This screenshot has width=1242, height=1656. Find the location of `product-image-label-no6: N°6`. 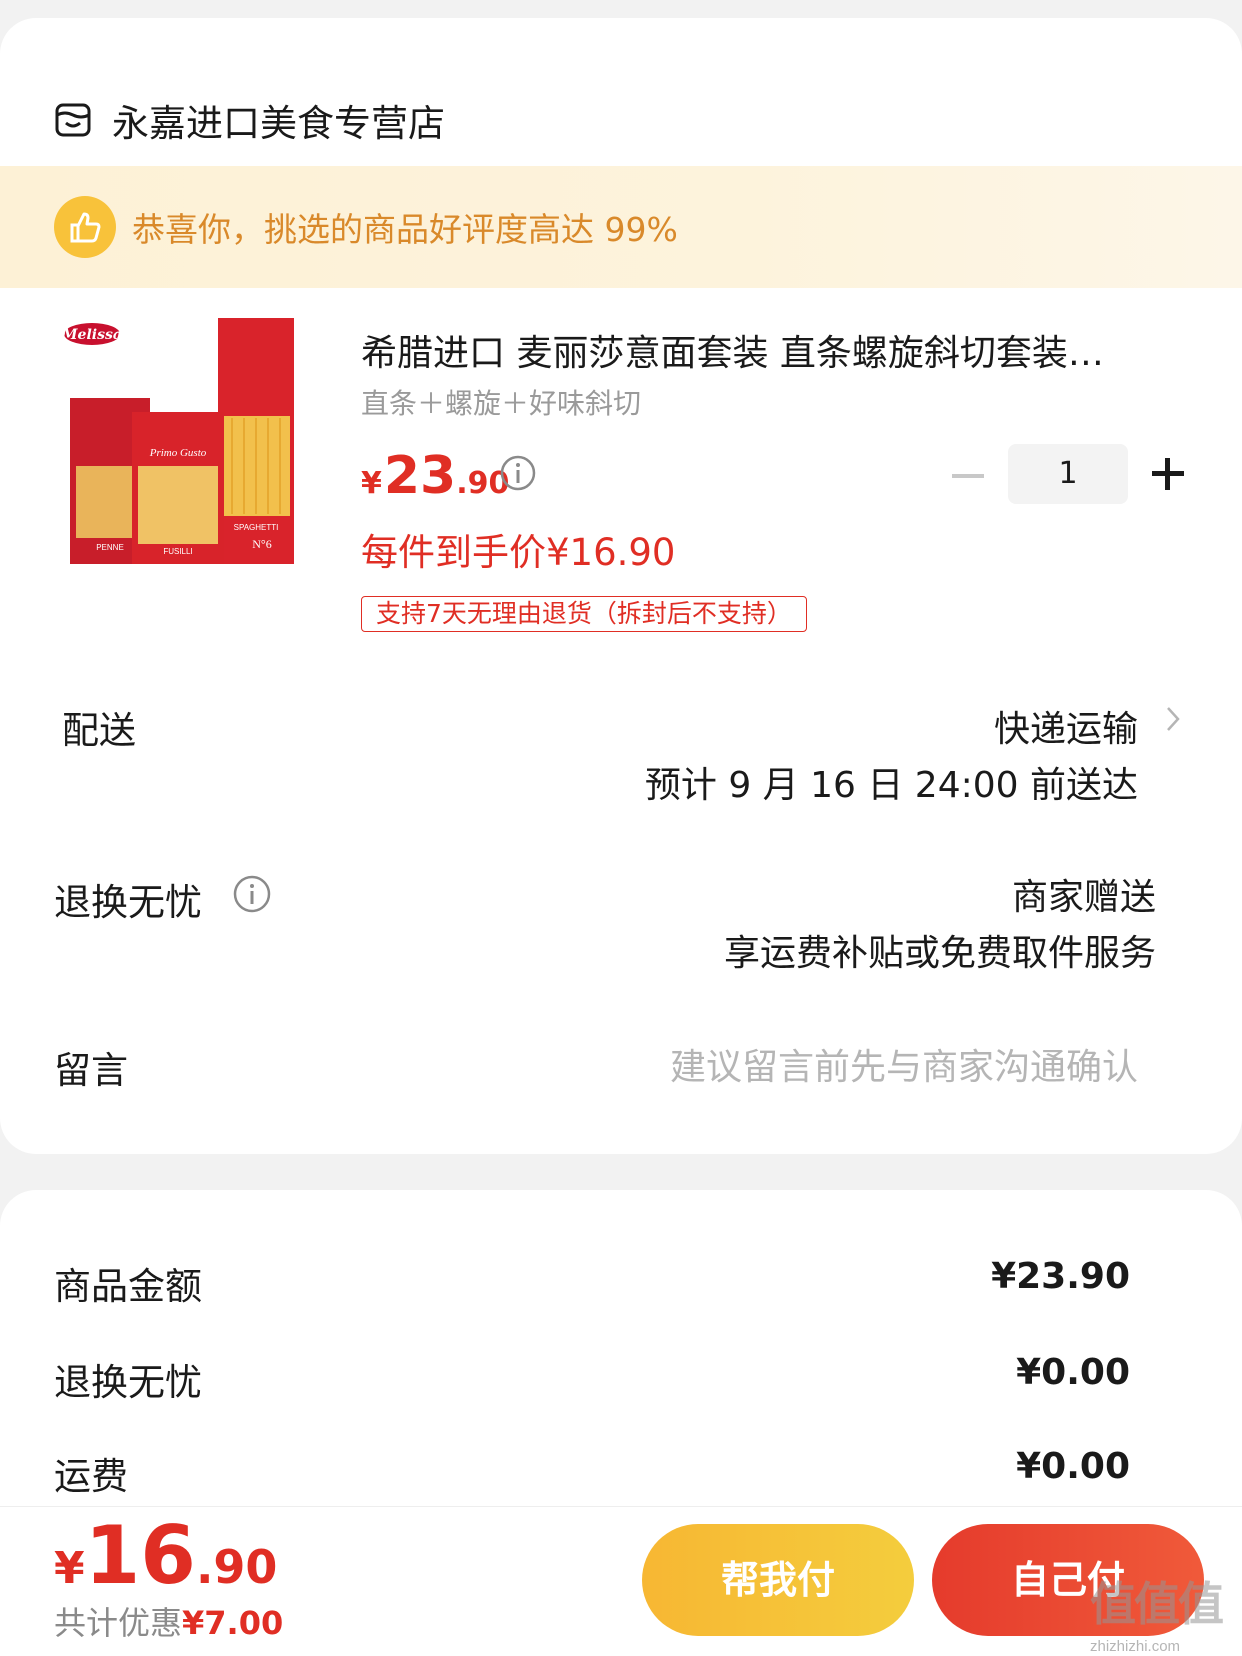

product-image-label-no6: N°6 is located at coordinates (261, 544).